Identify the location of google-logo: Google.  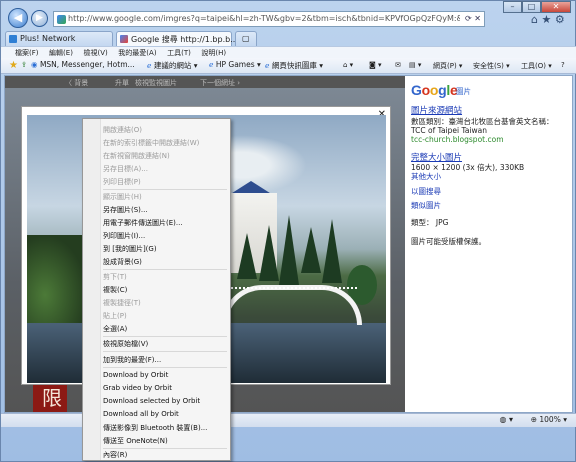
(434, 90).